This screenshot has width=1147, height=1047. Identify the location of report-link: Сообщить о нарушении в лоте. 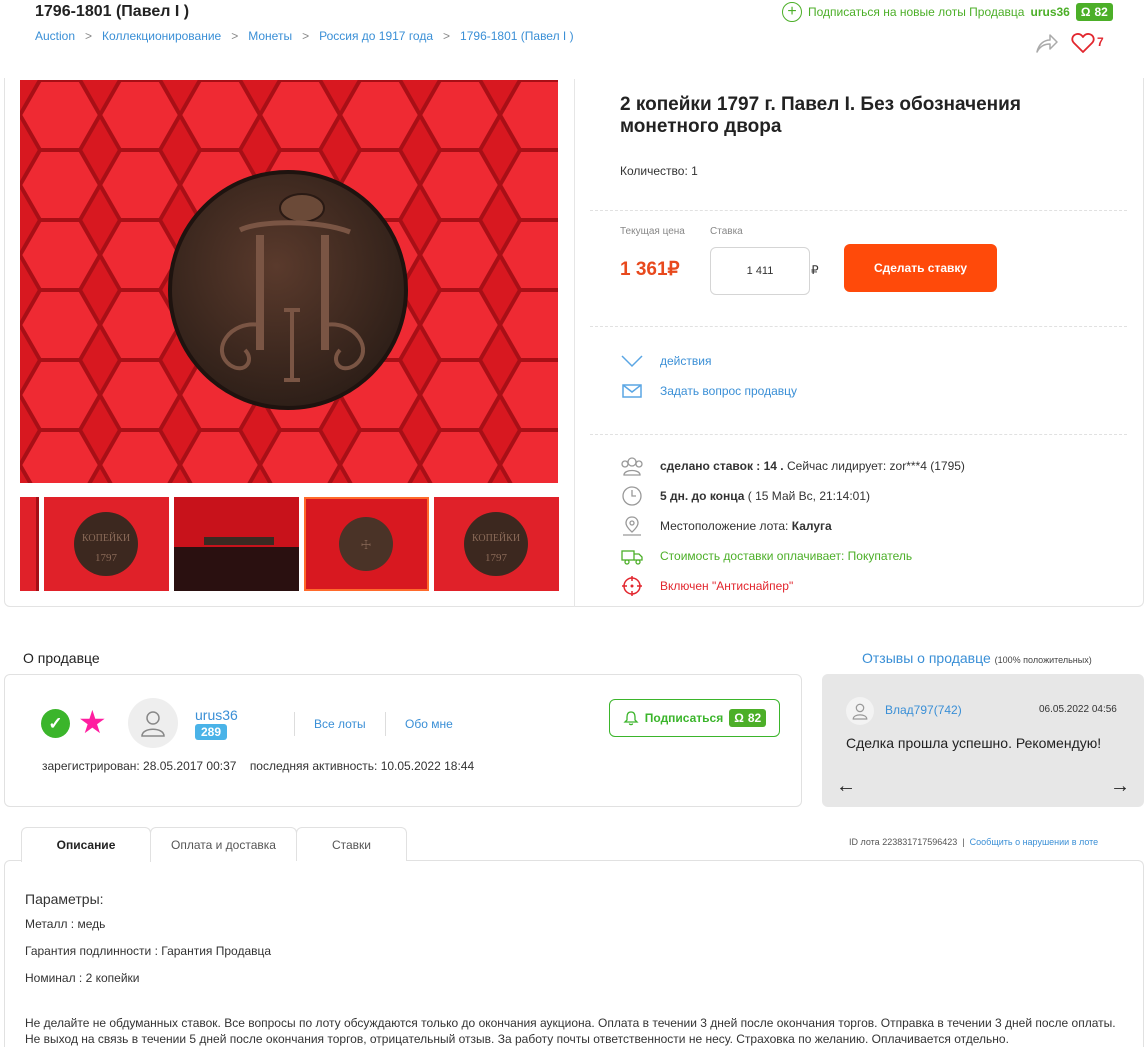
(1034, 842).